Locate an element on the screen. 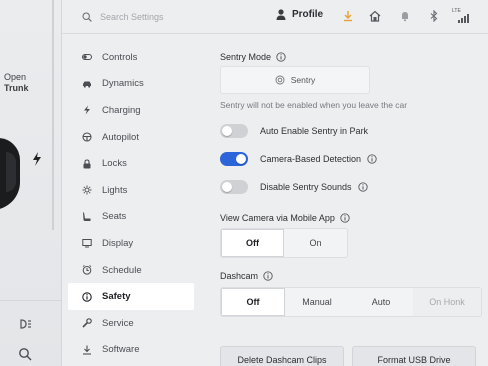 The width and height of the screenshot is (488, 366). toggle-label: Auto Enable Sentry in Park is located at coordinates (314, 131).